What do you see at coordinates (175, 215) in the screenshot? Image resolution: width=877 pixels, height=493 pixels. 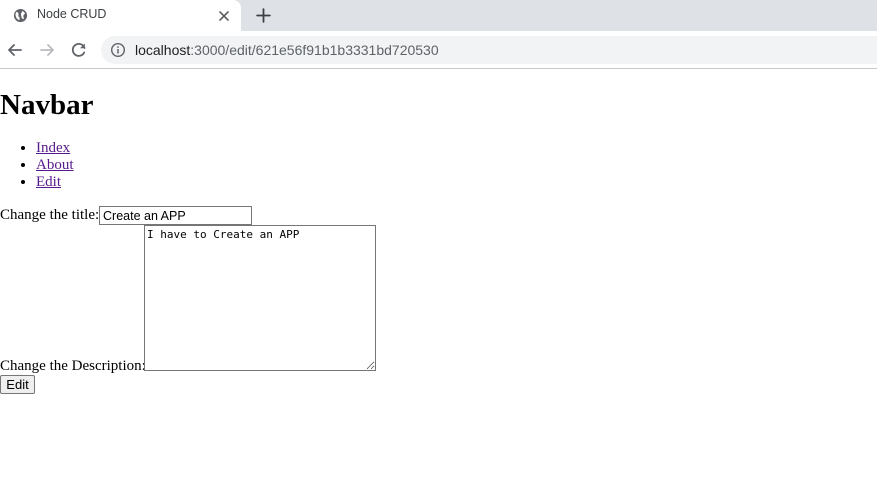 I see `title-input` at bounding box center [175, 215].